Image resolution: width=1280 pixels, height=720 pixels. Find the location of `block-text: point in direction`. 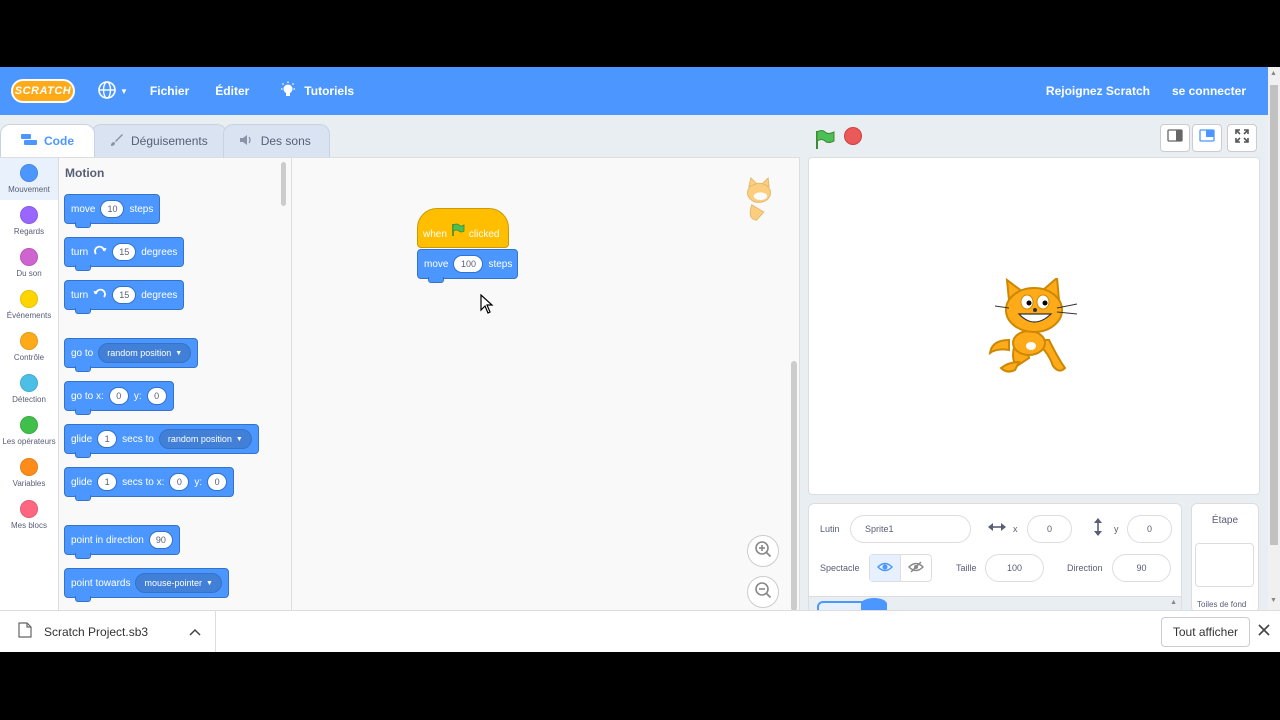

block-text: point in direction is located at coordinates (107, 540).